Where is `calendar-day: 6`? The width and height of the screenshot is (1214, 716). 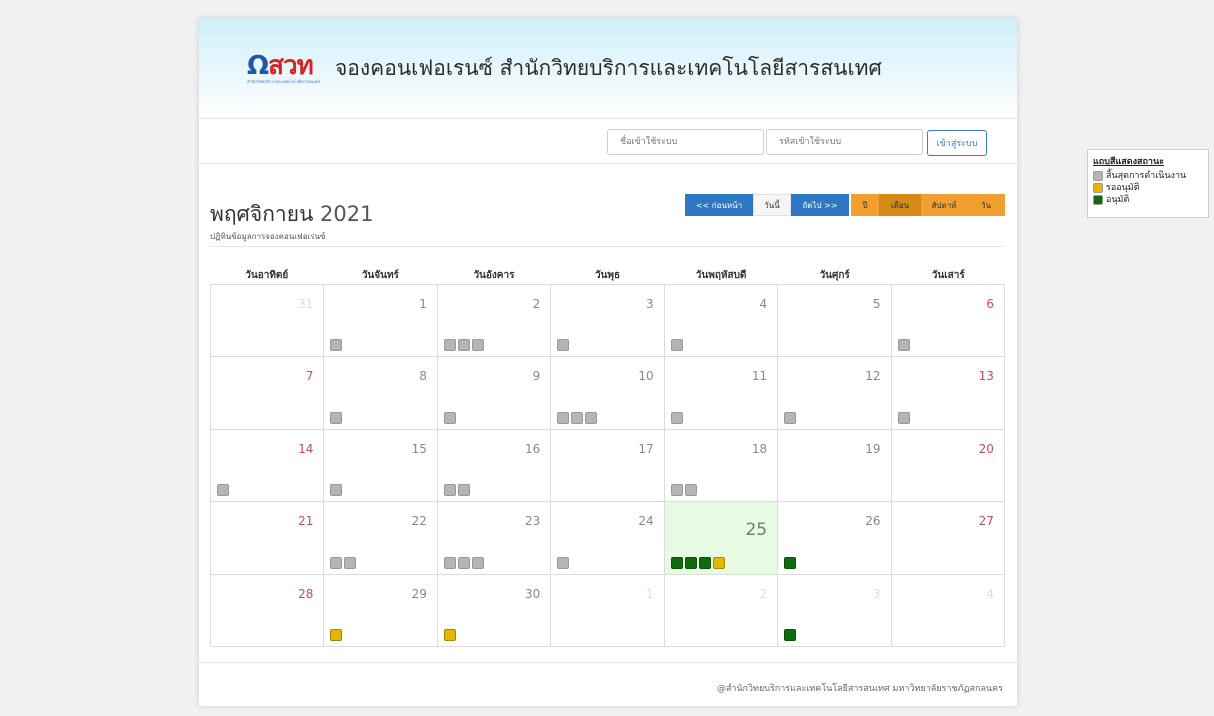
calendar-day: 6 is located at coordinates (948, 321).